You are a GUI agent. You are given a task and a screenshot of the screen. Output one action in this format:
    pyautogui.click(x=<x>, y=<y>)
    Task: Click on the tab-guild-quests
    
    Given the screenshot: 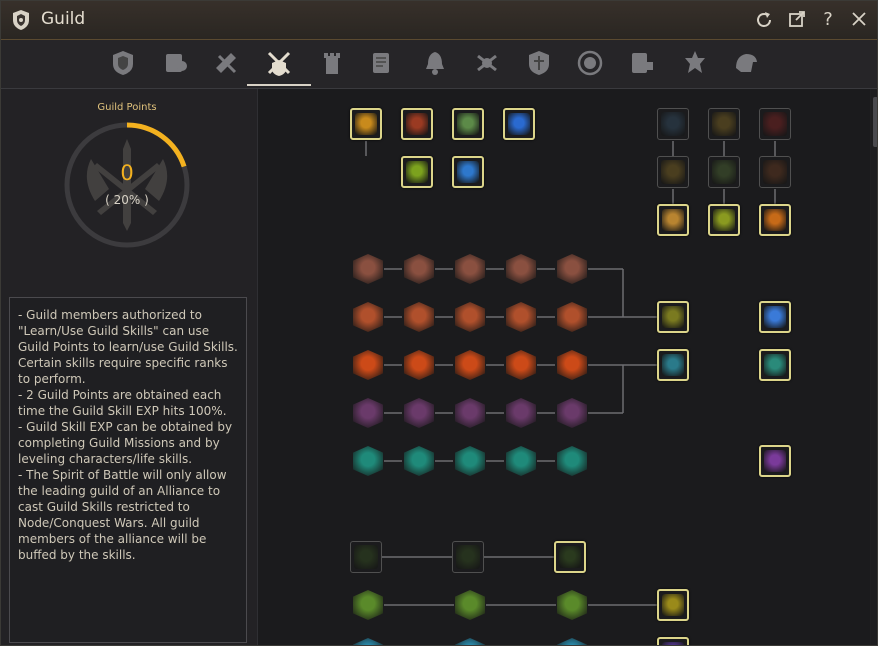 What is the action you would take?
    pyautogui.click(x=226, y=63)
    